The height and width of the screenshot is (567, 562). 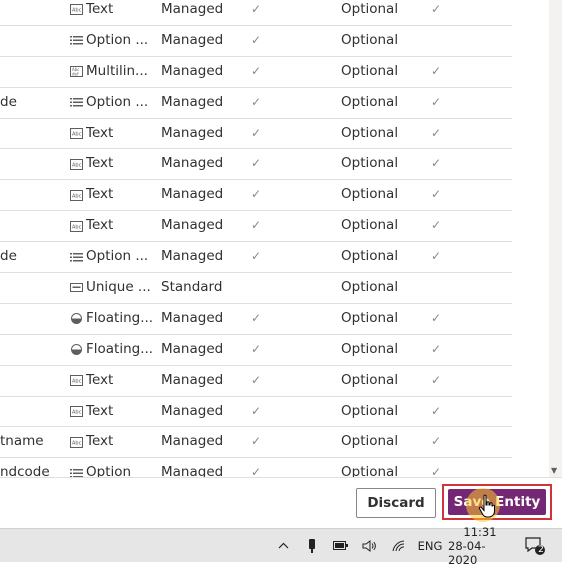 What do you see at coordinates (399, 545) in the screenshot?
I see `wifi-icon` at bounding box center [399, 545].